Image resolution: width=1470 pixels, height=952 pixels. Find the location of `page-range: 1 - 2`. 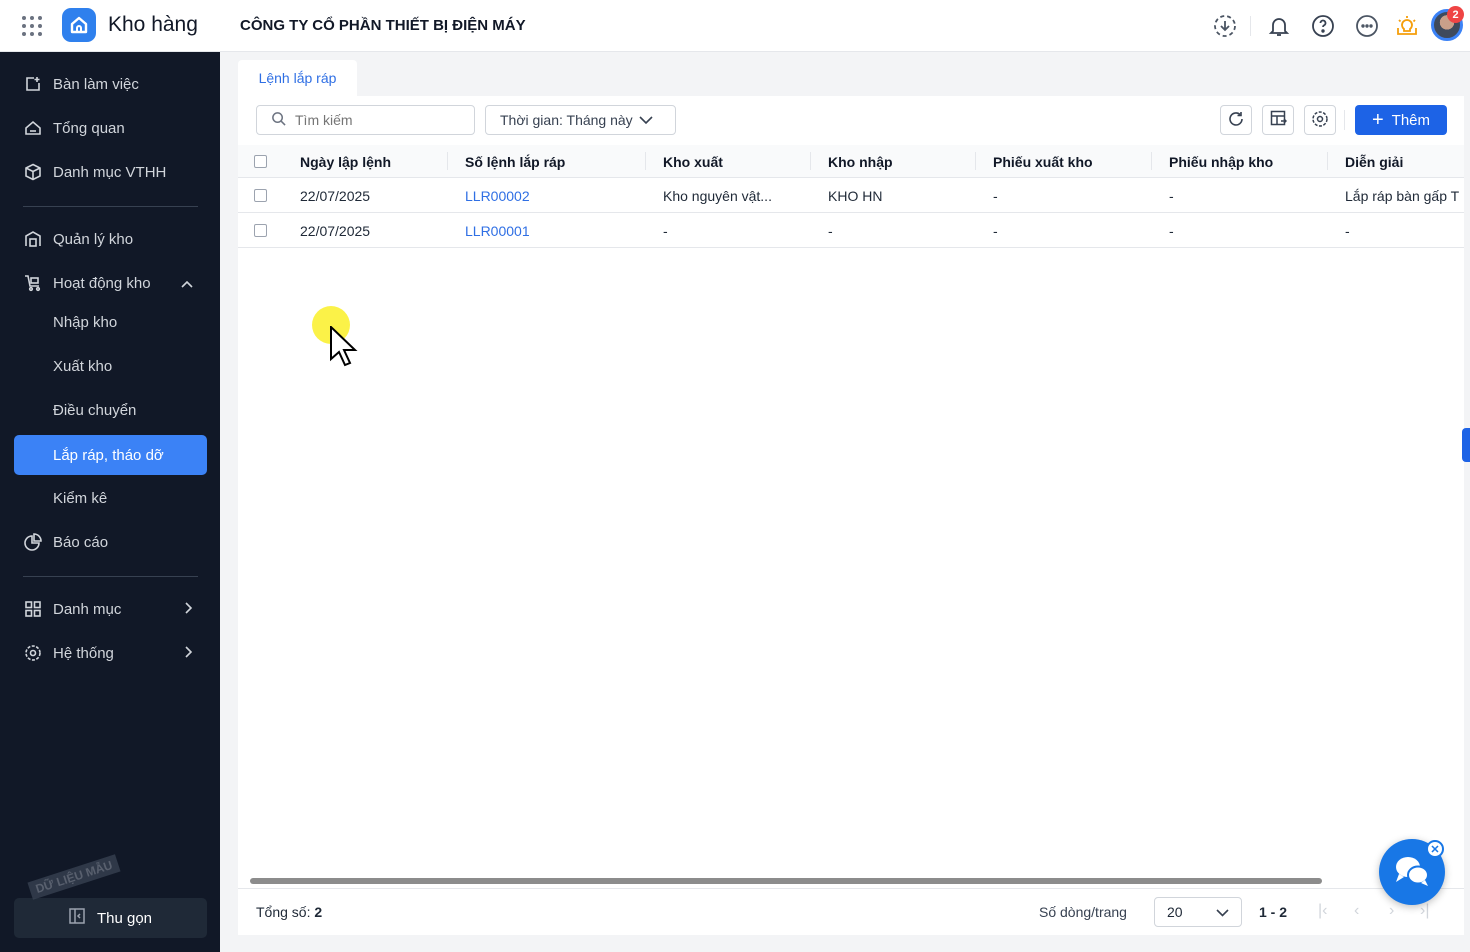

page-range: 1 - 2 is located at coordinates (1273, 912).